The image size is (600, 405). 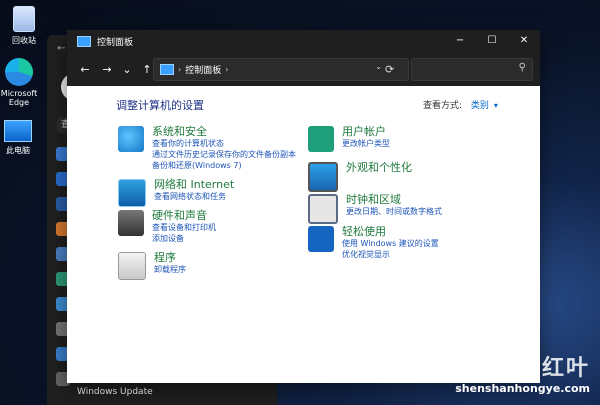 I want to click on category-title: 系统和安全, so click(x=179, y=131).